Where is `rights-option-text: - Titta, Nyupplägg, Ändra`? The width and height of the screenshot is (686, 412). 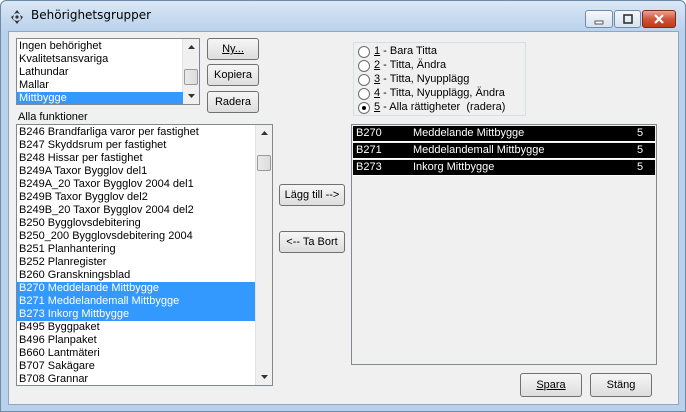 rights-option-text: - Titta, Nyupplägg, Ändra is located at coordinates (442, 93).